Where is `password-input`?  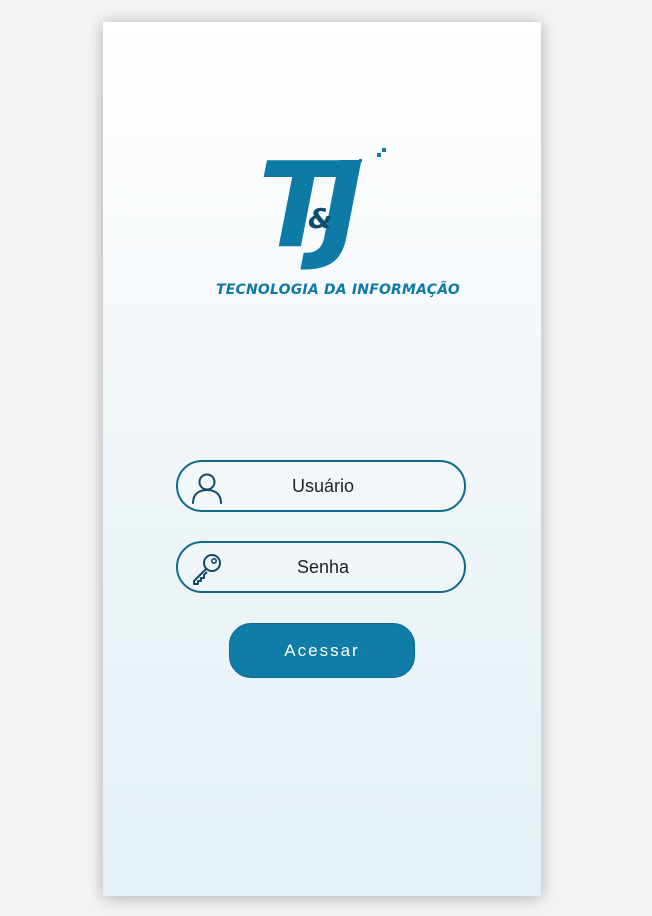 password-input is located at coordinates (323, 567).